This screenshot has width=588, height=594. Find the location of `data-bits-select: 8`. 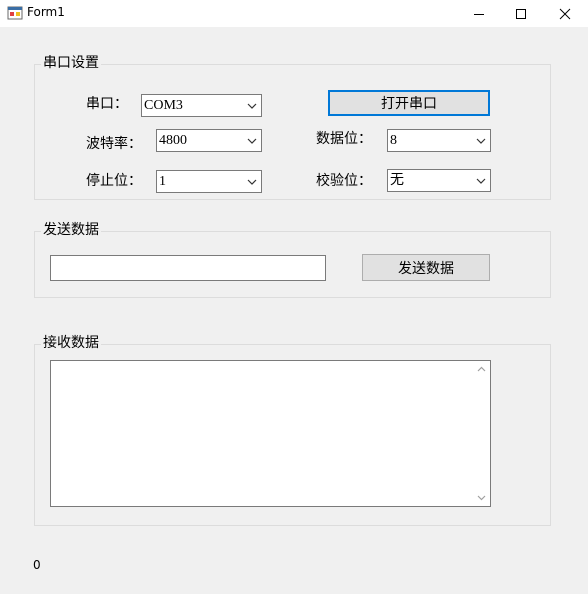

data-bits-select: 8 is located at coordinates (439, 140).